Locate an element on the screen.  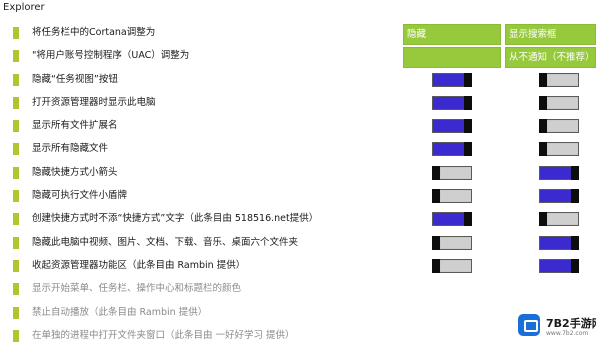
setting-label: "将用户账号控制程序（UAC）调整为 is located at coordinates (111, 56).